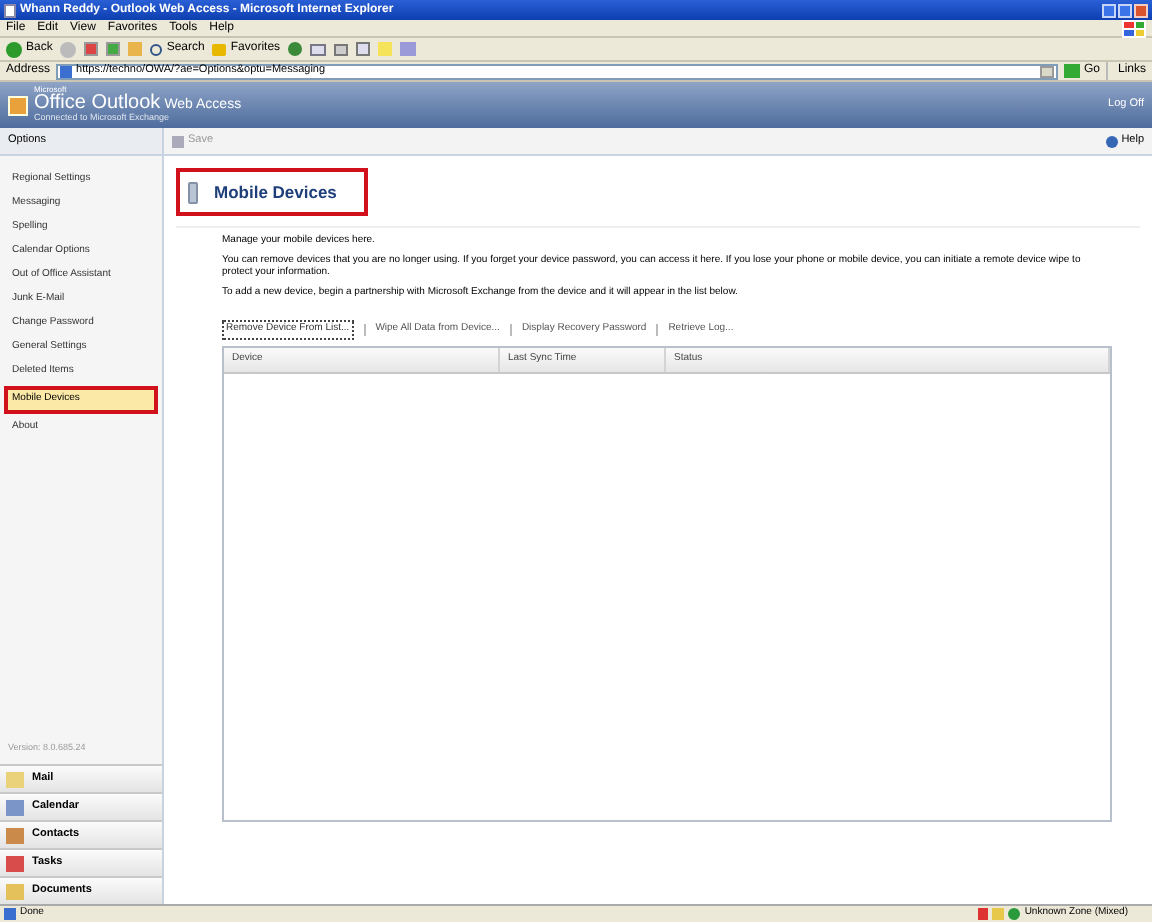 This screenshot has width=1152, height=922. What do you see at coordinates (275, 192) in the screenshot?
I see `page-title: Mobile Devices` at bounding box center [275, 192].